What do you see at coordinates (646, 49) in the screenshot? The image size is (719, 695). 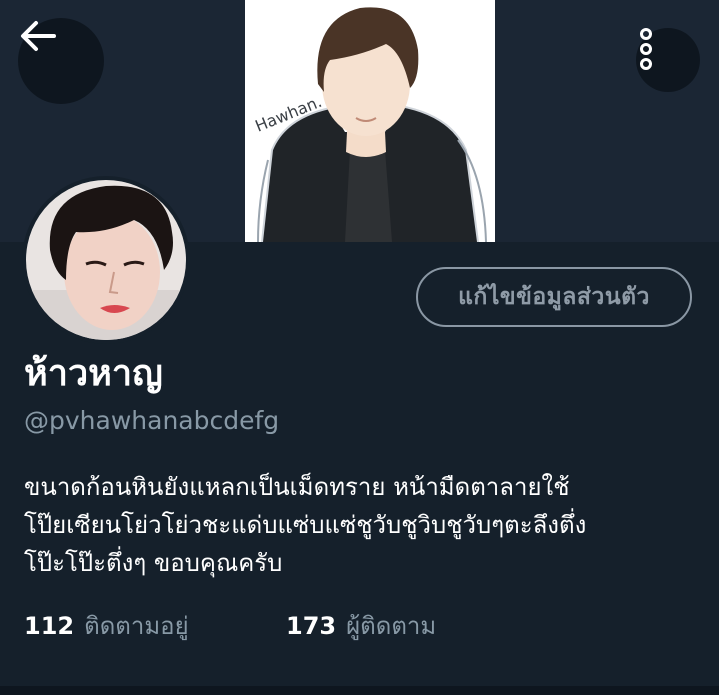 I see `more-vertical-icon` at bounding box center [646, 49].